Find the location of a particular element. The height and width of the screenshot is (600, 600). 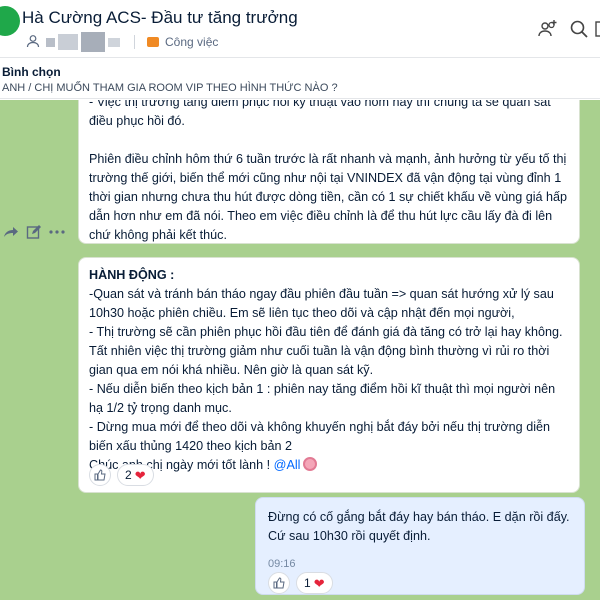

edit-icon is located at coordinates (34, 232).